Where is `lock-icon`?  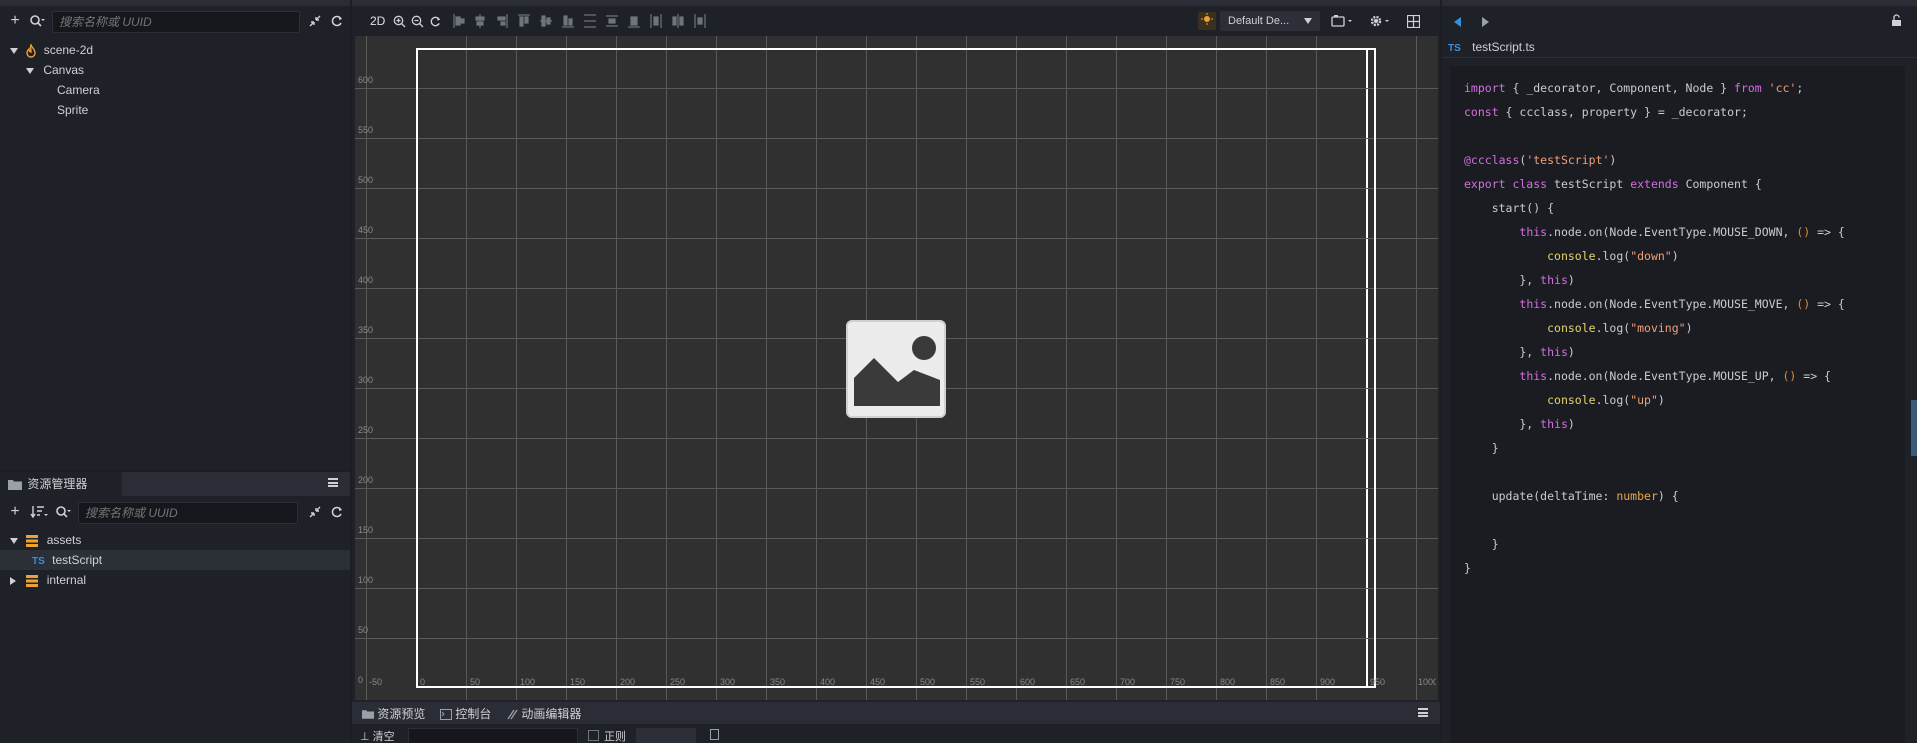 lock-icon is located at coordinates (1897, 22).